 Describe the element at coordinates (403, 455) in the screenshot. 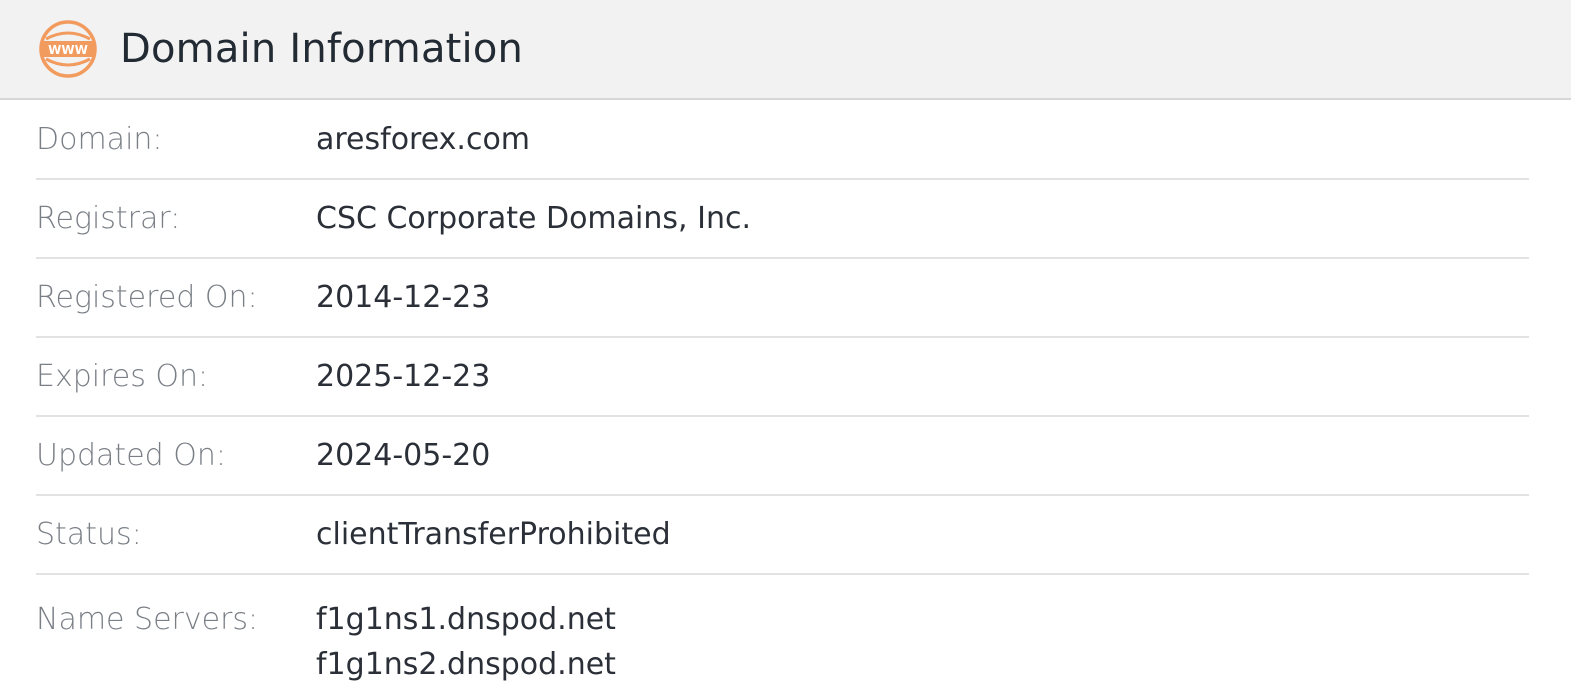

I see `row-value: 2024-05-20` at that location.